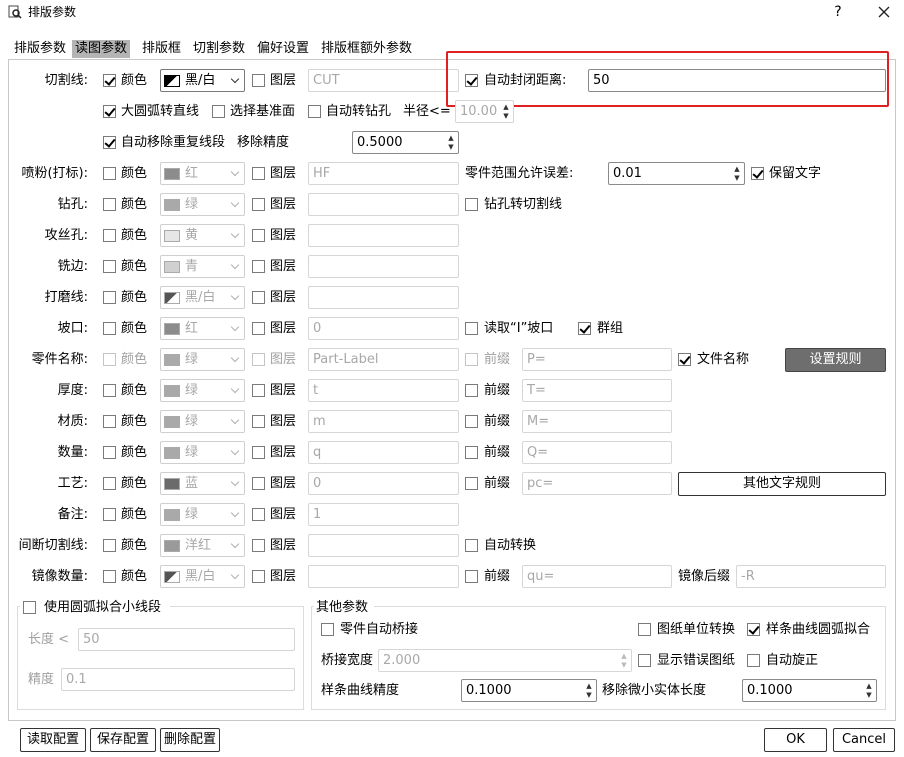 This screenshot has height=757, width=904. Describe the element at coordinates (314, 111) in the screenshot. I see `auto-drill-checkbox` at that location.